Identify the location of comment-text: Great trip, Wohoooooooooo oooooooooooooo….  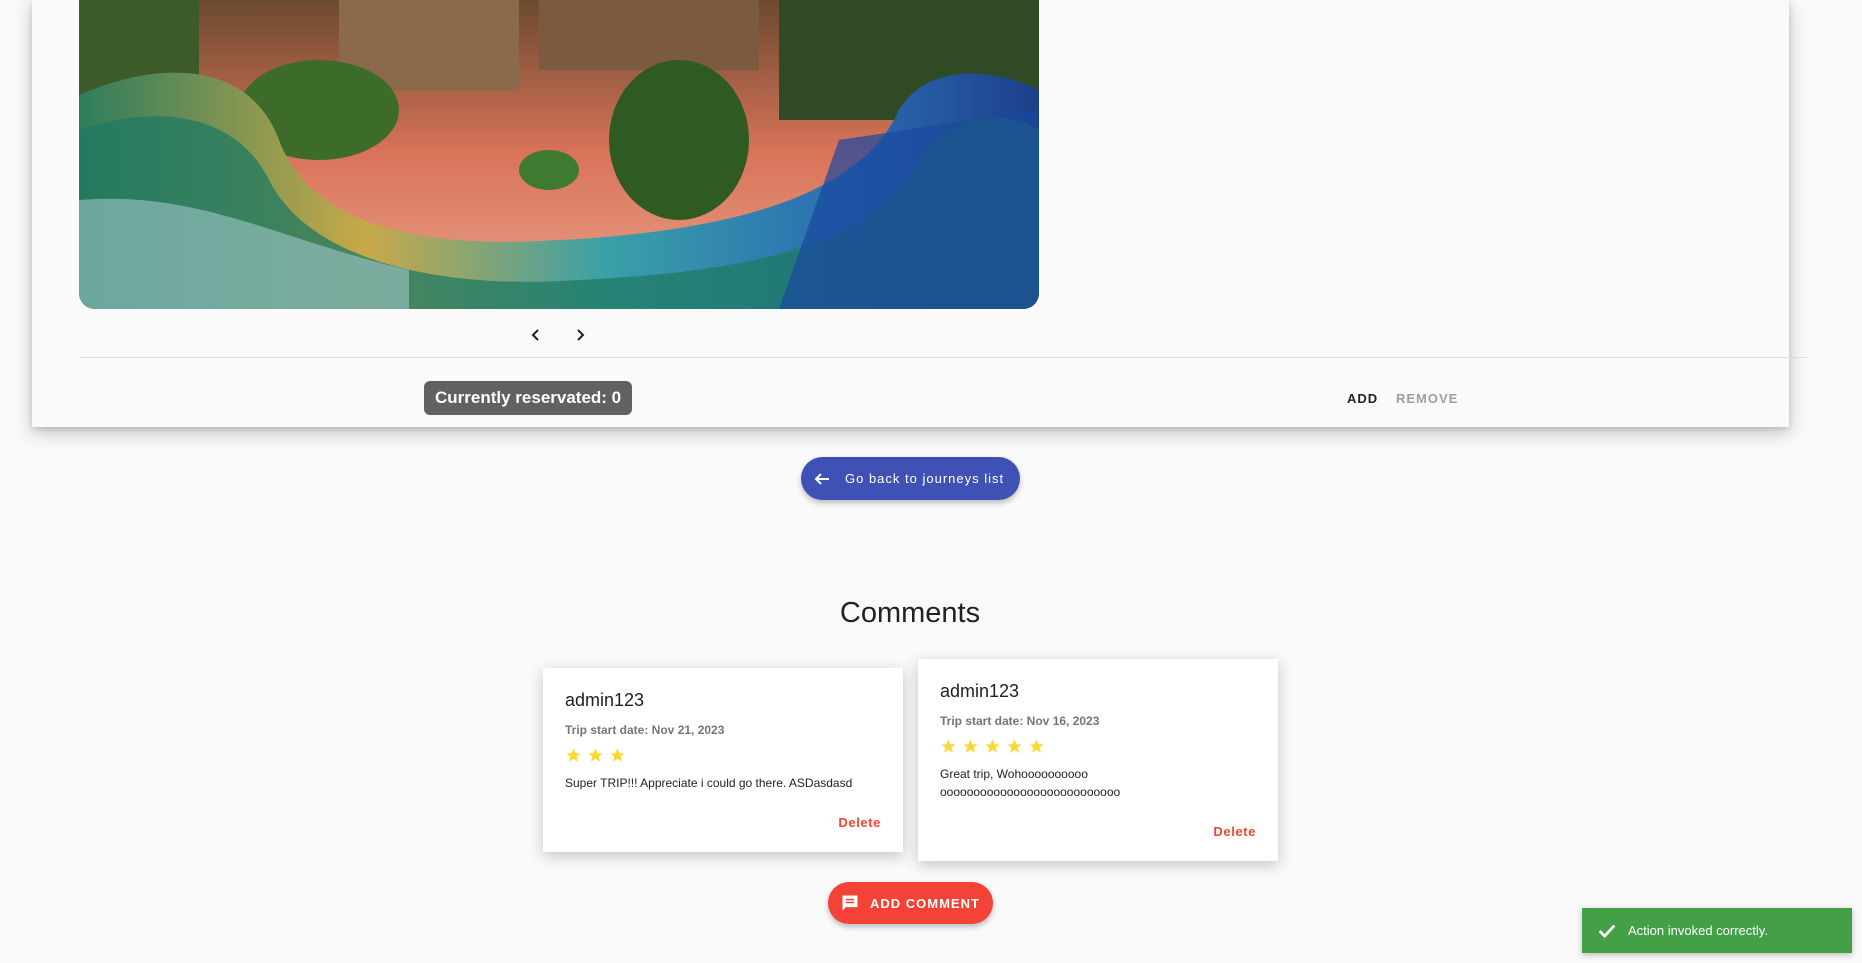
(1030, 783).